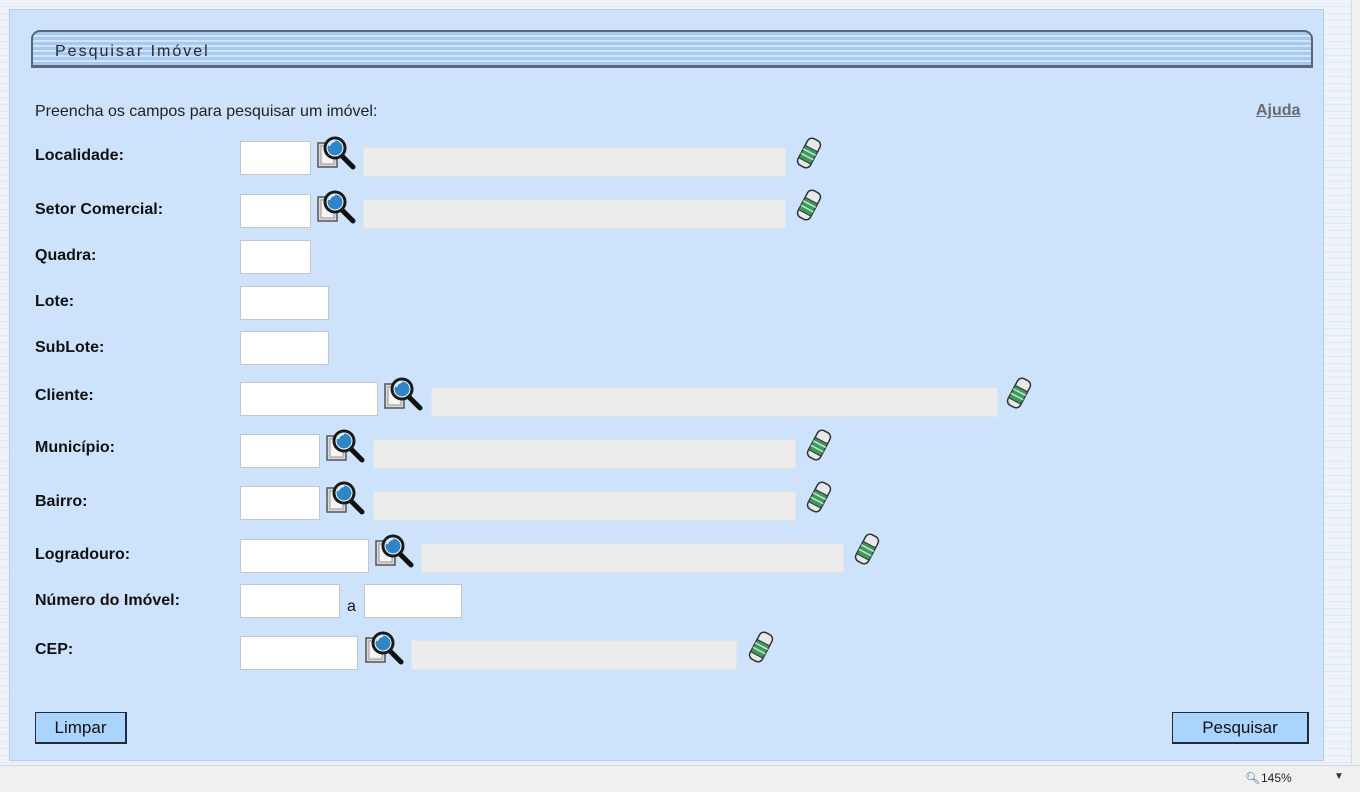  Describe the element at coordinates (680, 778) in the screenshot. I see `status-bar: 🔍︎ 145% ▼` at that location.